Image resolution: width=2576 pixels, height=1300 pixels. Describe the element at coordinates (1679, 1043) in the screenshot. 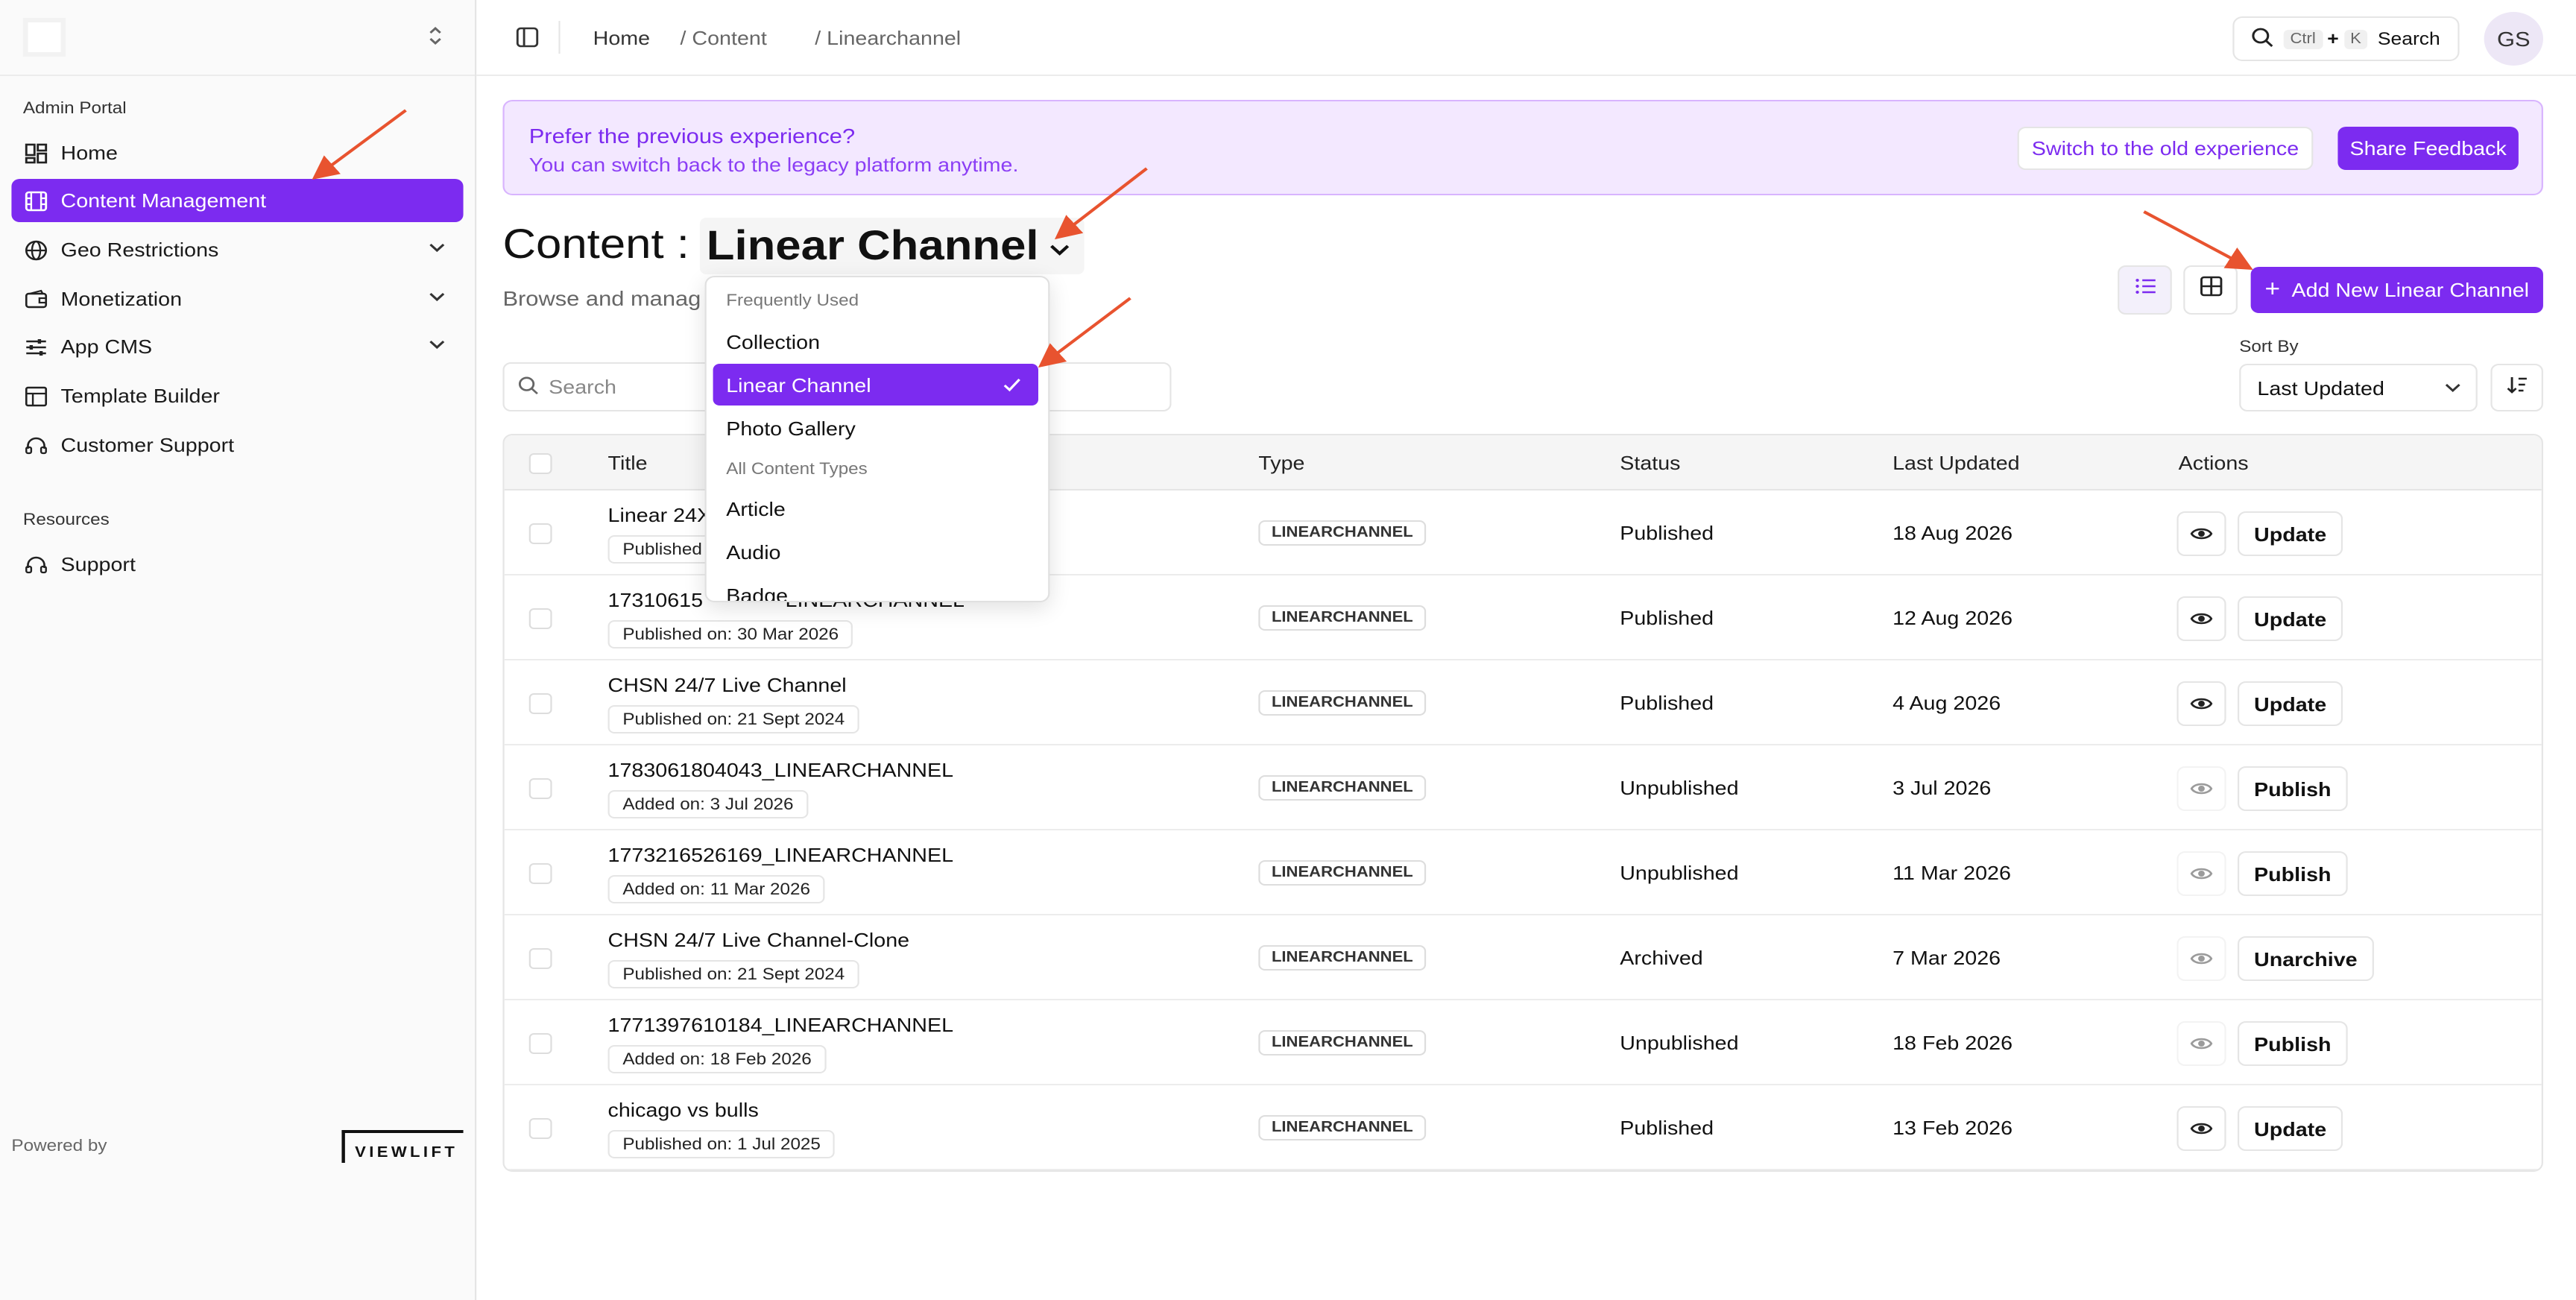

I see `row-status: Unpublished` at that location.